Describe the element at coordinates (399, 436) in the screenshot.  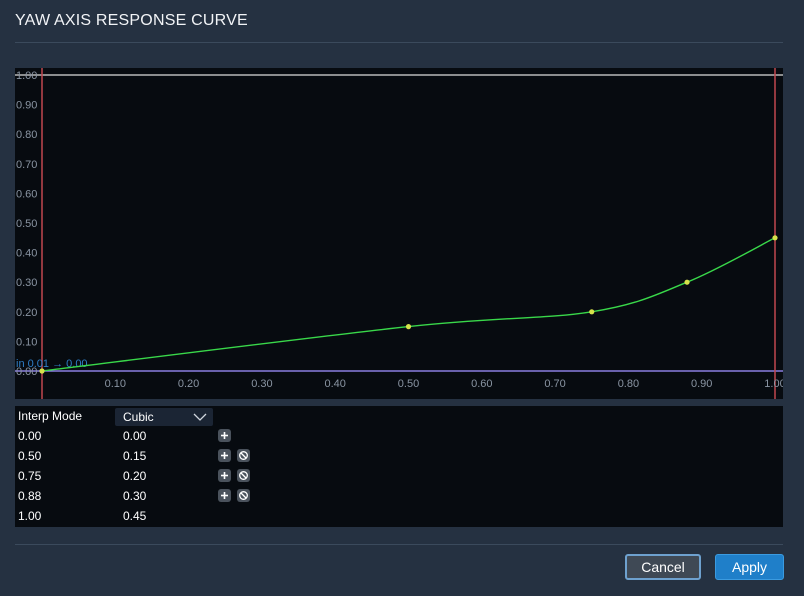
I see `keyframe-row: 0.00 0.00` at that location.